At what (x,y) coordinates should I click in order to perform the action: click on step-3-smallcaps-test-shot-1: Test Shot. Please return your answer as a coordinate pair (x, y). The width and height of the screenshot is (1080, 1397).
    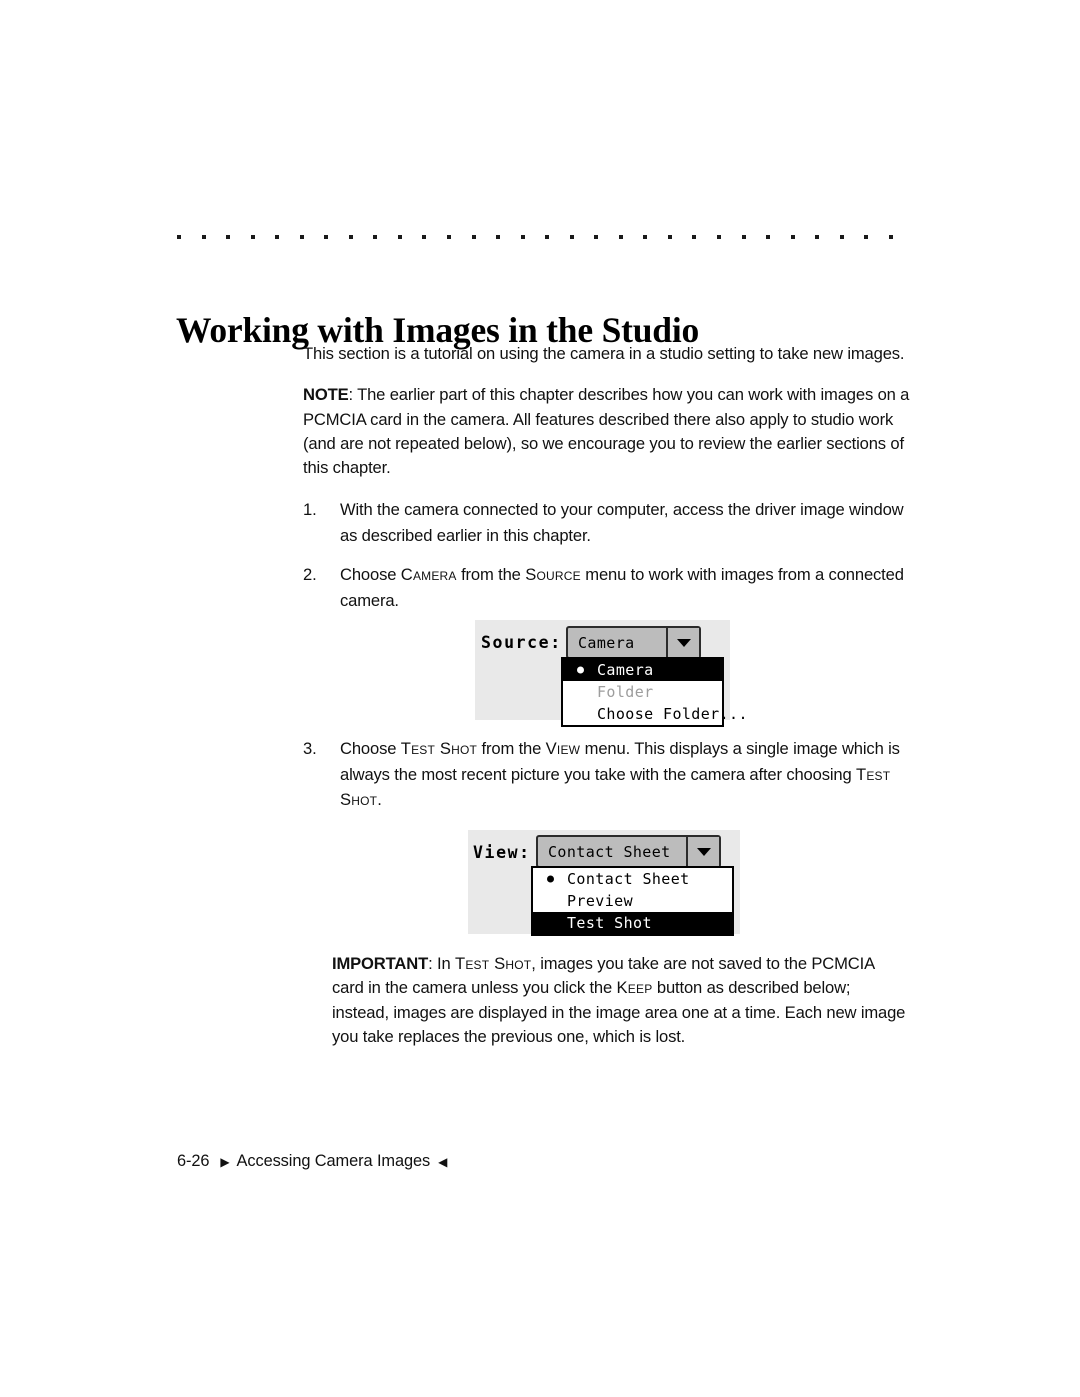
    Looking at the image, I should click on (439, 748).